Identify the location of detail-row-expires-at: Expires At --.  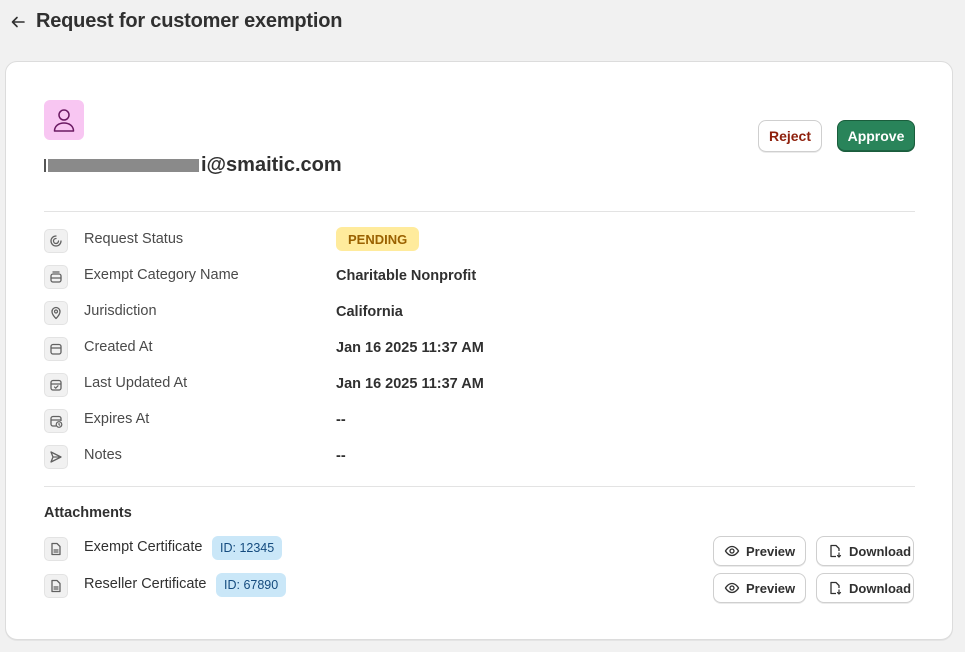
(479, 422).